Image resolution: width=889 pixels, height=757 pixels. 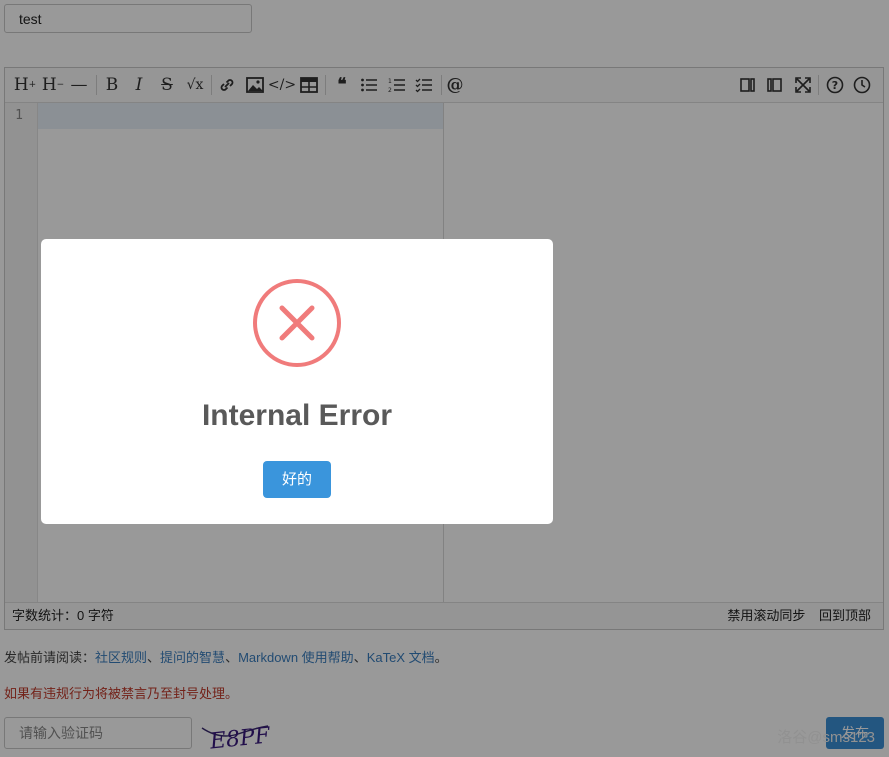 I want to click on dialog-title: Internal Error, so click(x=297, y=415).